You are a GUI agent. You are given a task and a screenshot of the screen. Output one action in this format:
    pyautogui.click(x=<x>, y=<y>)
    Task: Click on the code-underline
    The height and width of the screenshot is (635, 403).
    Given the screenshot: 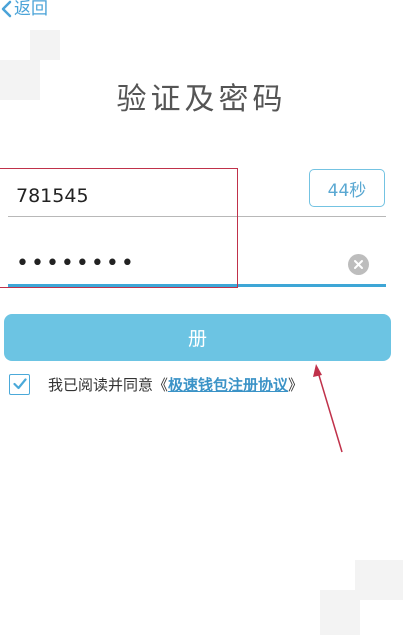 What is the action you would take?
    pyautogui.click(x=197, y=216)
    